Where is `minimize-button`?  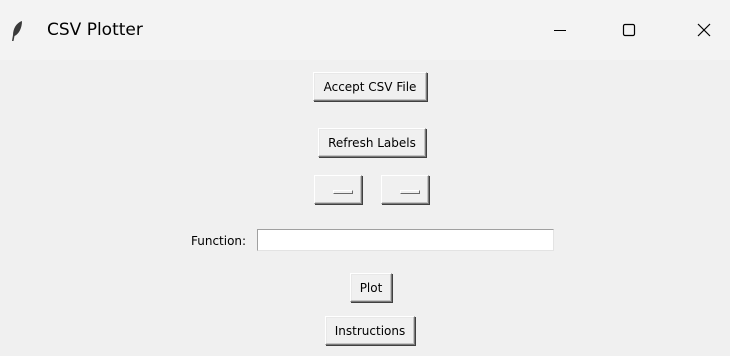
minimize-button is located at coordinates (560, 30).